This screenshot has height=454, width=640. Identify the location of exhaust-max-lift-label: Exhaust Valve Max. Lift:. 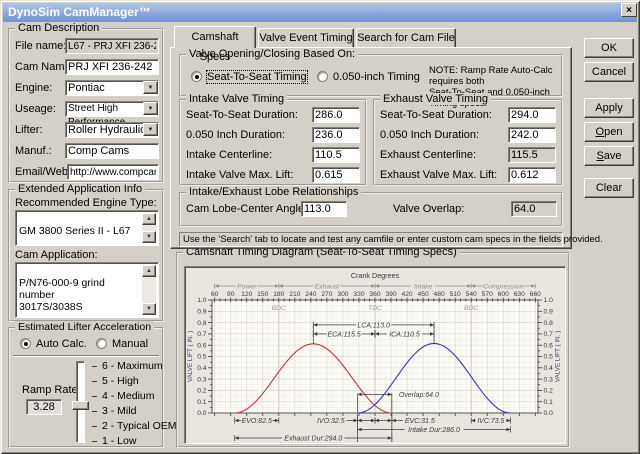
(439, 175).